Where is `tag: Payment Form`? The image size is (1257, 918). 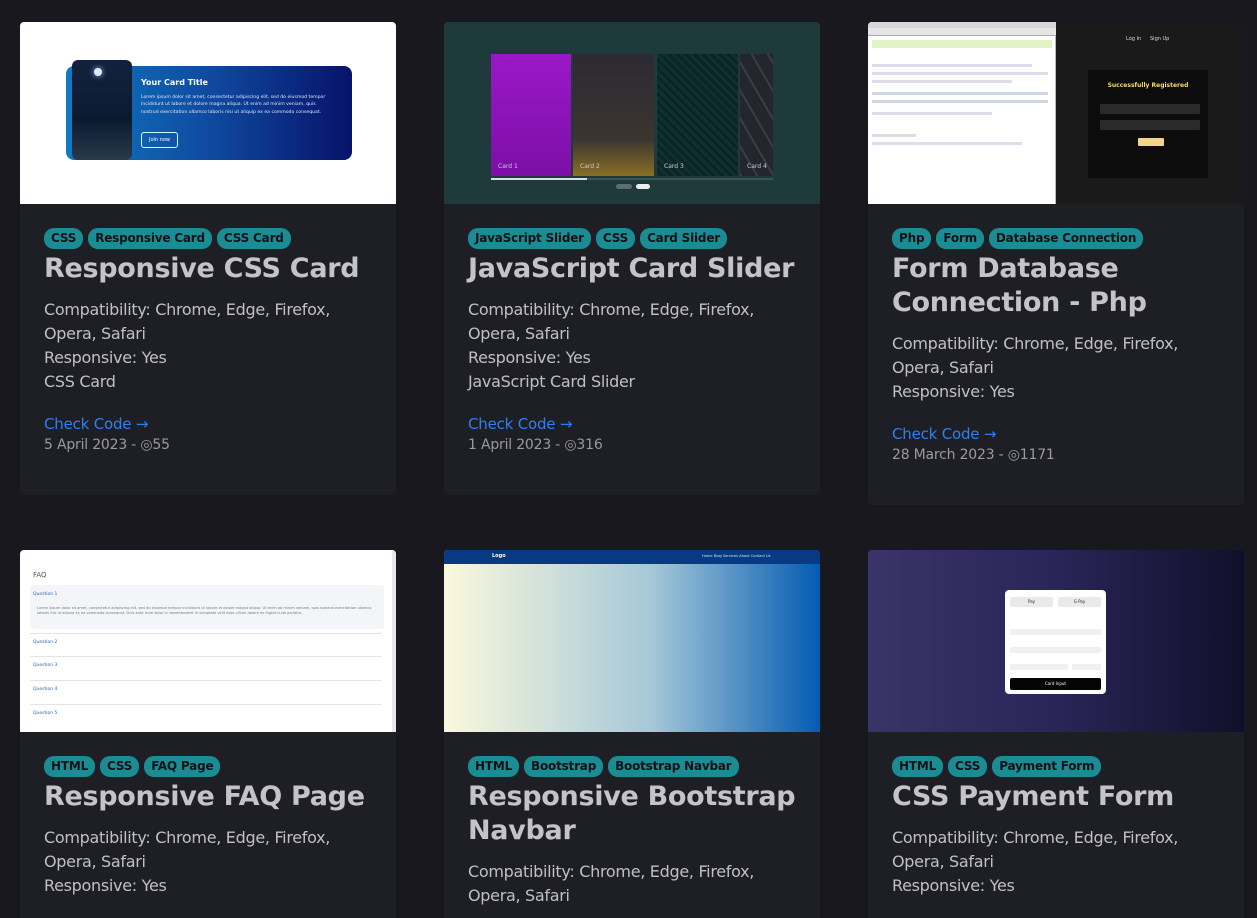
tag: Payment Form is located at coordinates (1047, 766).